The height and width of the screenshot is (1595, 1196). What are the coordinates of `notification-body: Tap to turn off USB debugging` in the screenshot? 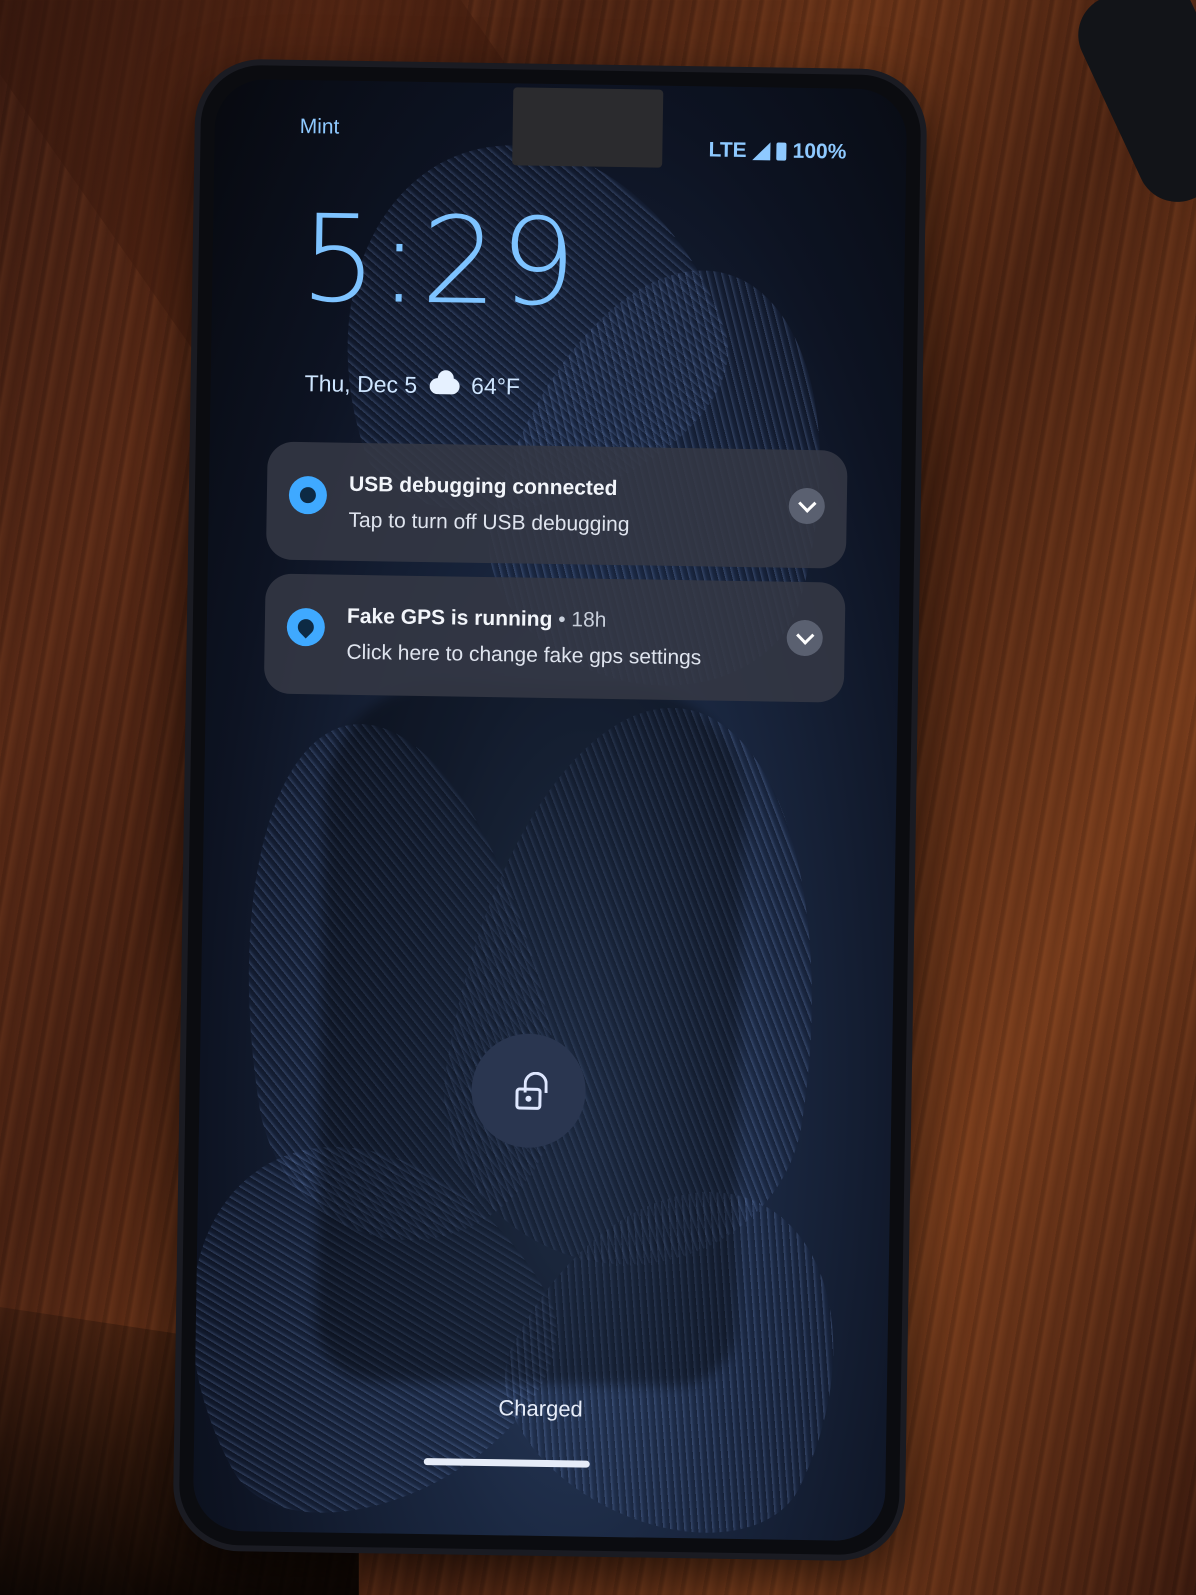 It's located at (489, 522).